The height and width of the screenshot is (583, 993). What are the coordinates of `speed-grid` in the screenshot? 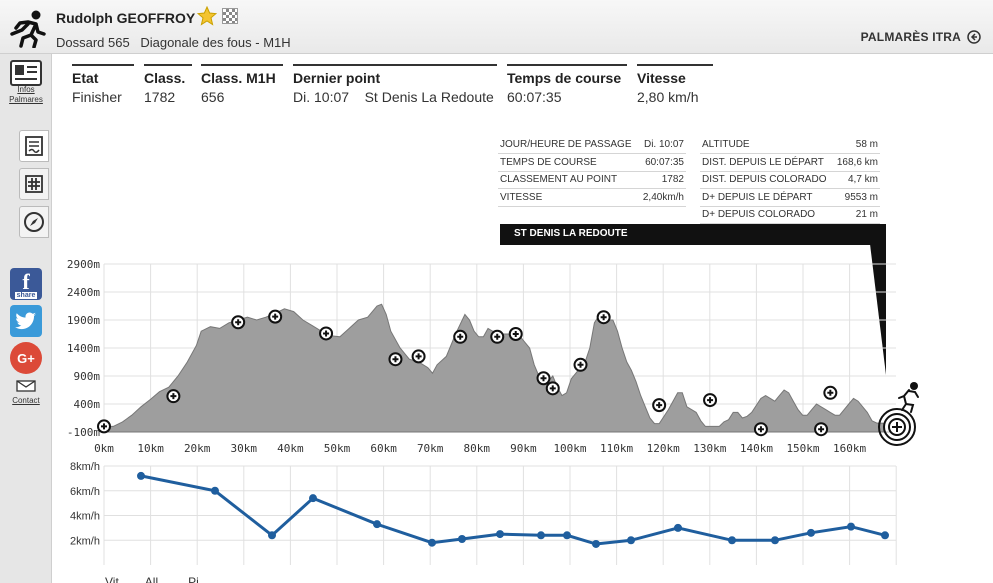 It's located at (500, 515).